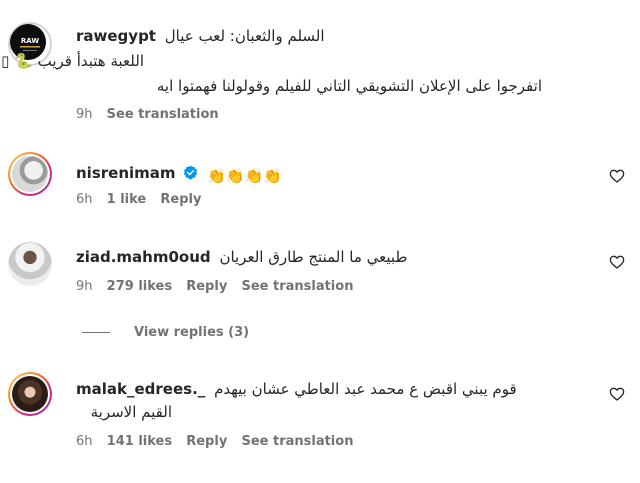 Image resolution: width=640 pixels, height=483 pixels. What do you see at coordinates (131, 412) in the screenshot?
I see `comment-text-line2: القيم الاسرية` at bounding box center [131, 412].